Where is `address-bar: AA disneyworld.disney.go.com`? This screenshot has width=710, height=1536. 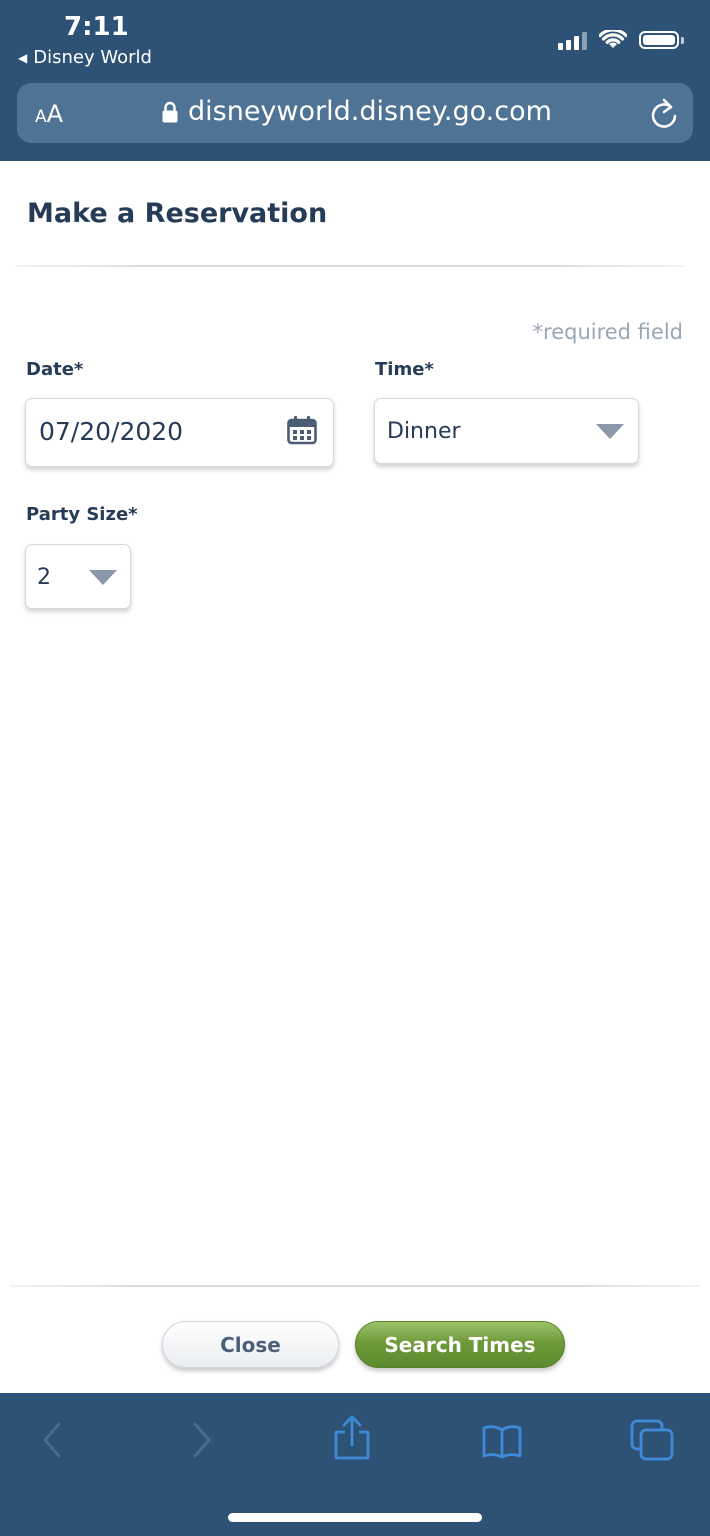 address-bar: AA disneyworld.disney.go.com is located at coordinates (355, 113).